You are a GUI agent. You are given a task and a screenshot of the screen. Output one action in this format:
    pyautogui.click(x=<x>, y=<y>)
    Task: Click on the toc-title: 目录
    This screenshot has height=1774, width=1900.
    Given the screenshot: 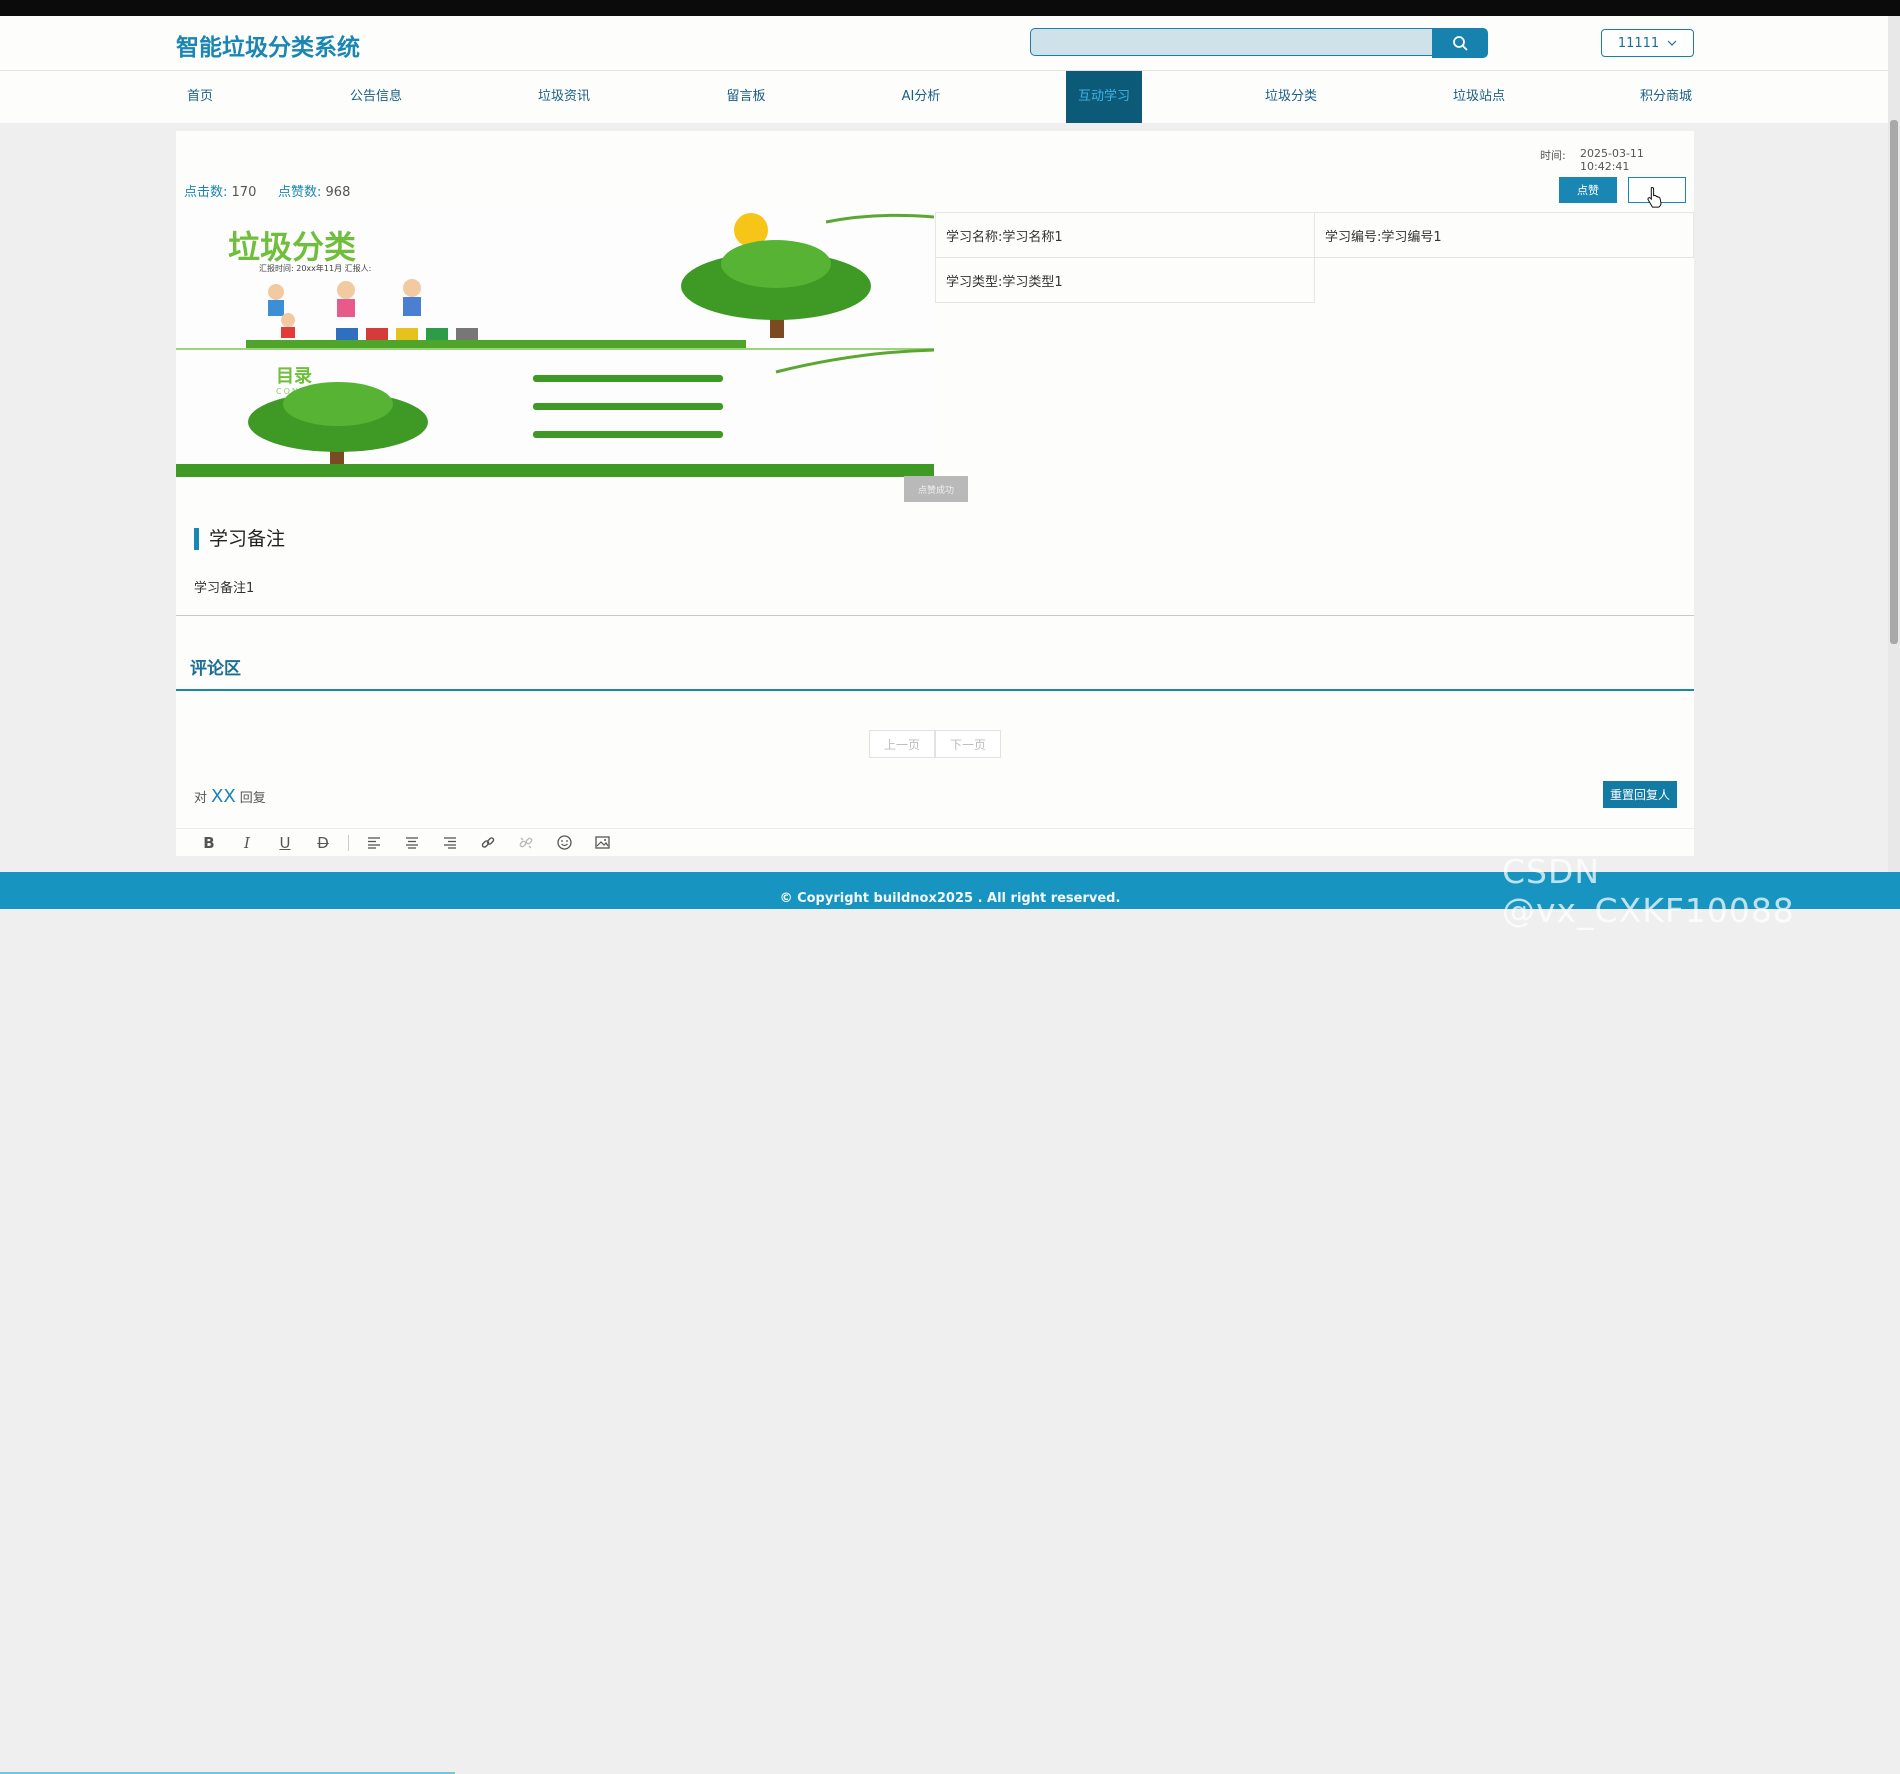 What is the action you would take?
    pyautogui.click(x=294, y=376)
    